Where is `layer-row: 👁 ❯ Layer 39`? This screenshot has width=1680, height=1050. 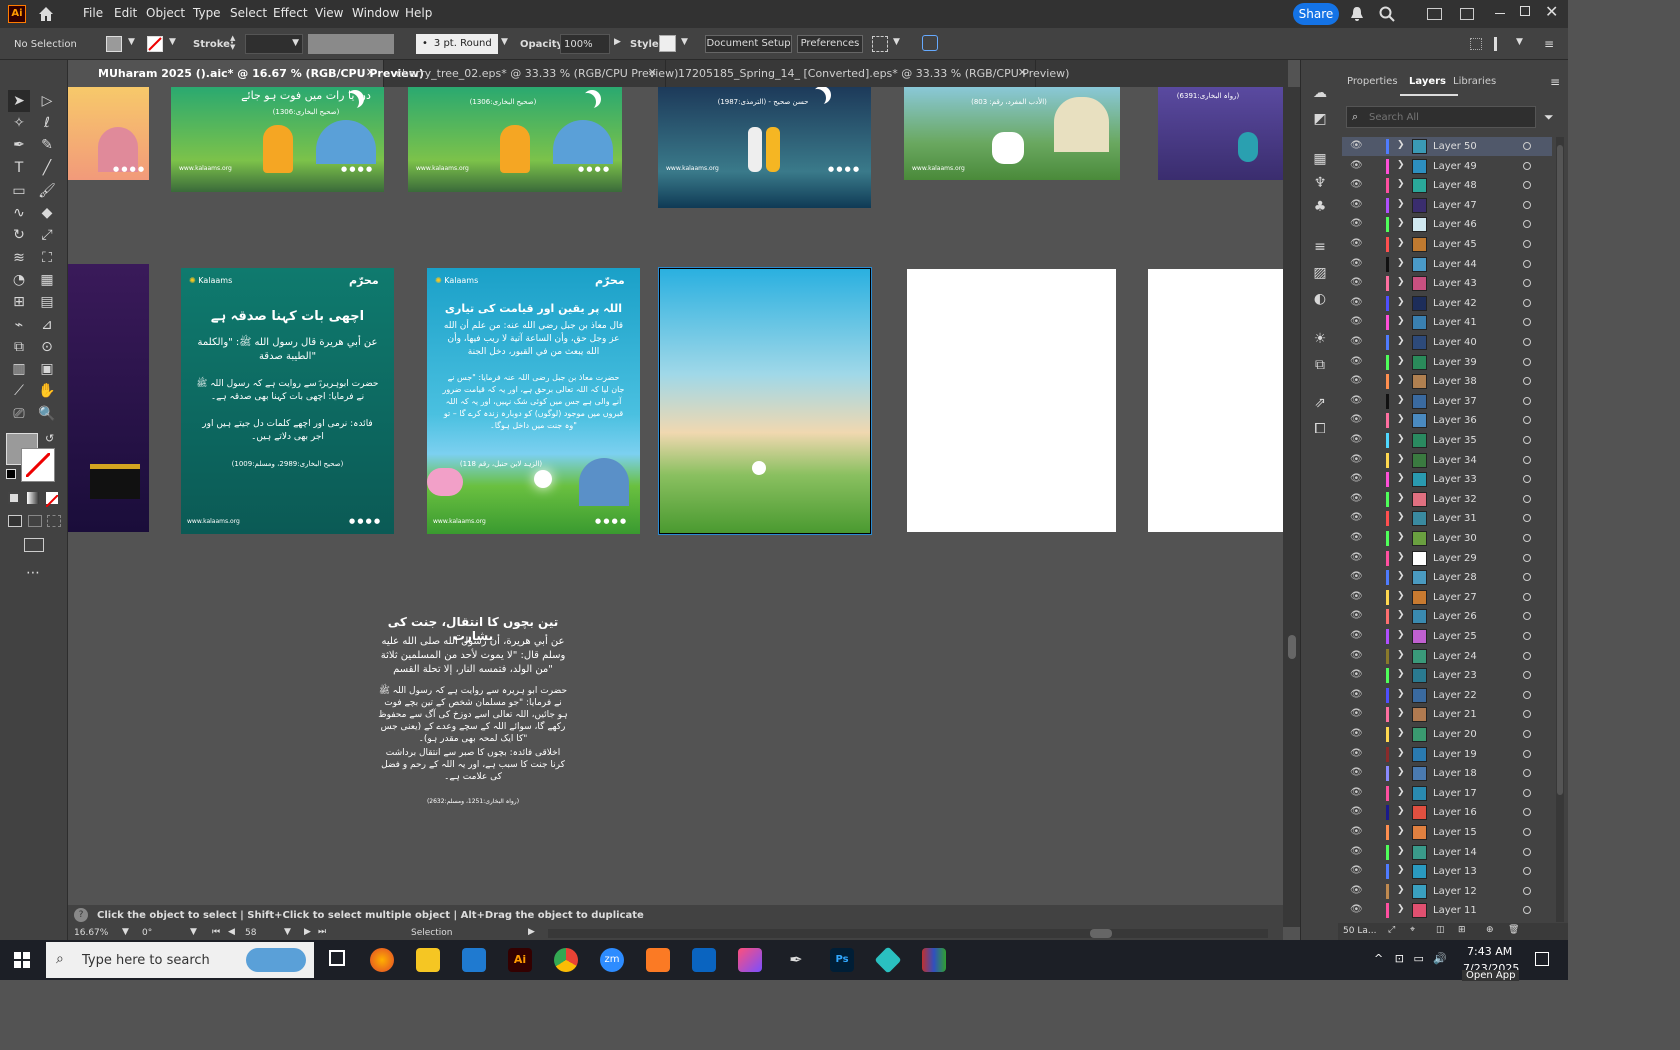
layer-row: 👁 ❯ Layer 39 is located at coordinates (1447, 362).